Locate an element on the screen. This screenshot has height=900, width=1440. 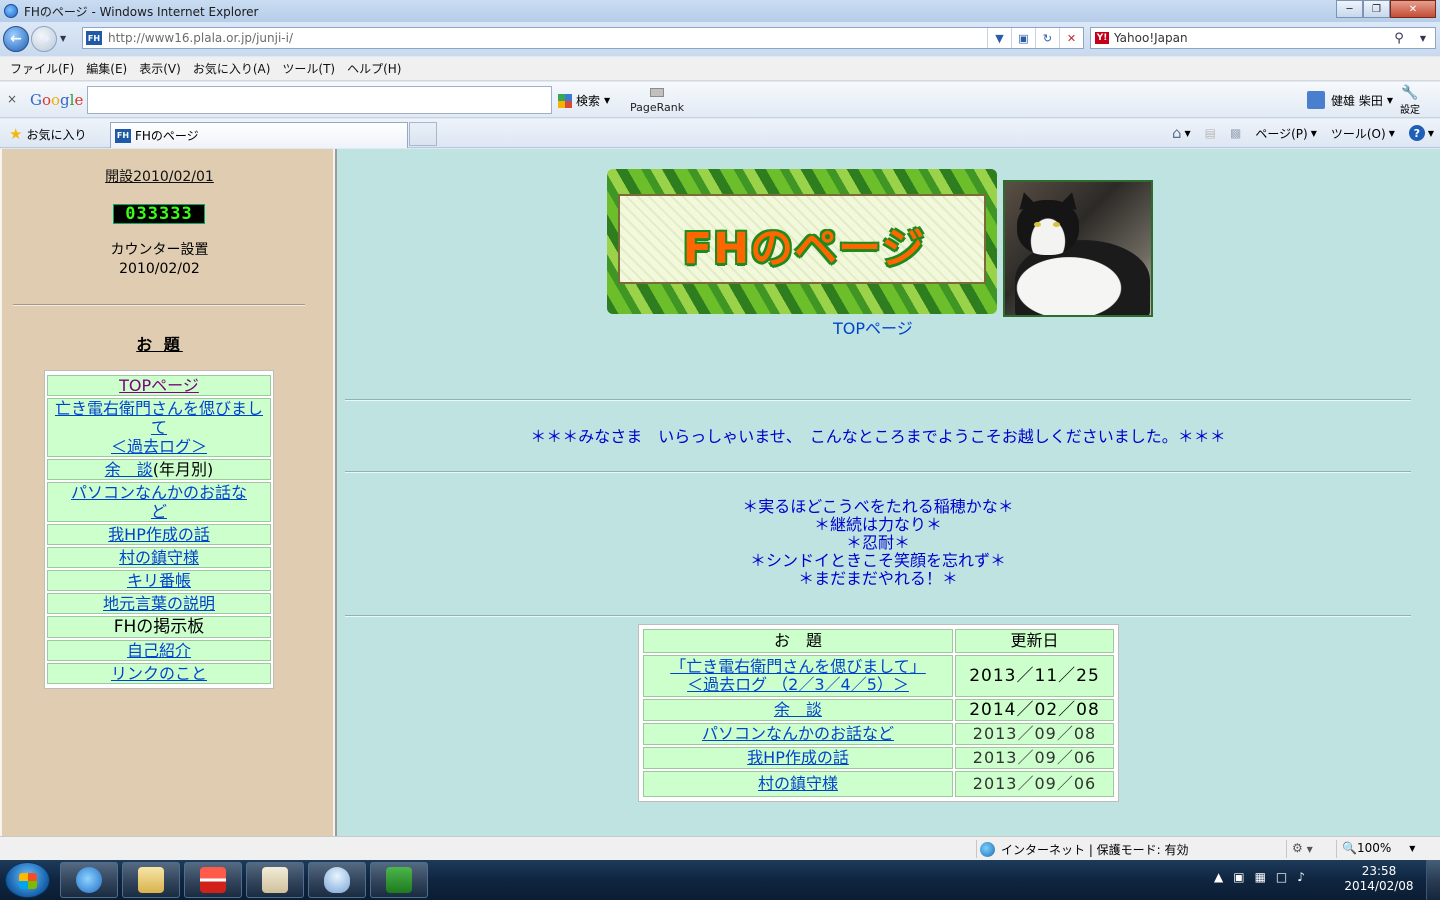
menu-favorites: お気に入り(A) is located at coordinates (232, 68).